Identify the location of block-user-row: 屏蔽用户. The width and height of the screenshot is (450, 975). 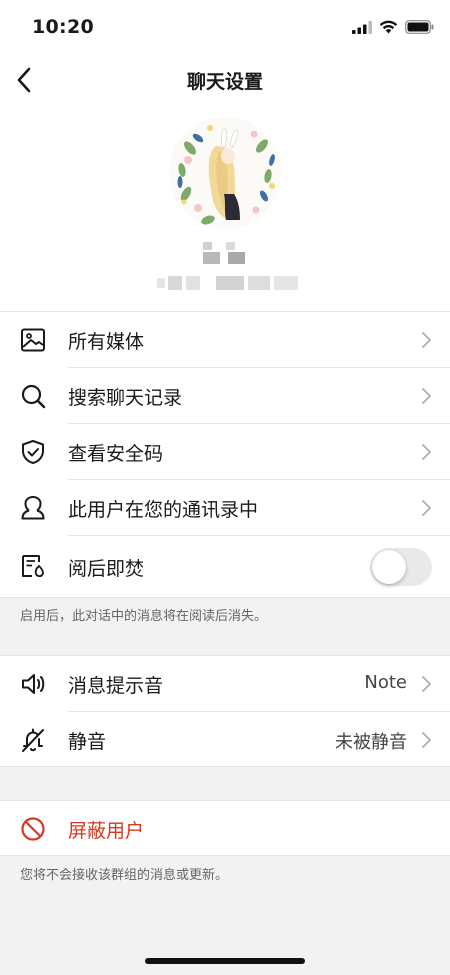
(225, 828).